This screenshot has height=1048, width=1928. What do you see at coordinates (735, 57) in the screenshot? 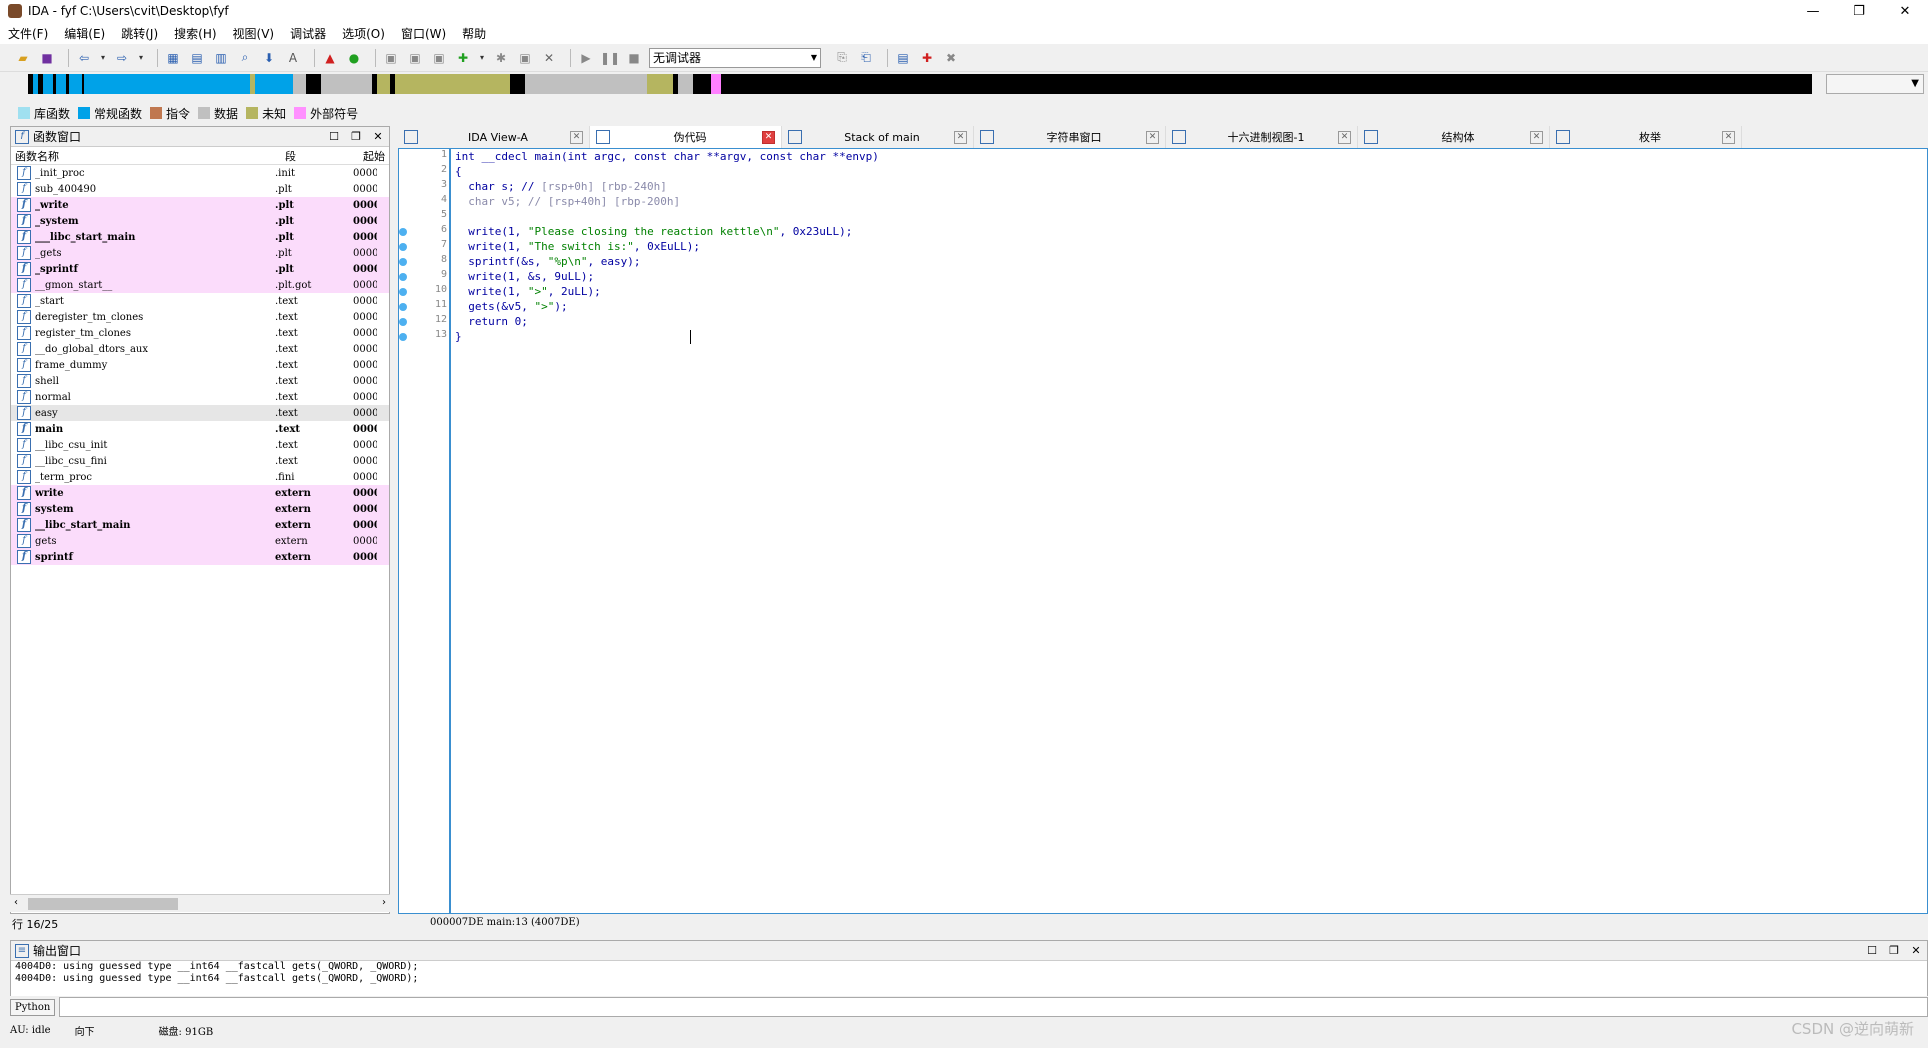
I see `debugger-select: 无调试器 ▼` at bounding box center [735, 57].